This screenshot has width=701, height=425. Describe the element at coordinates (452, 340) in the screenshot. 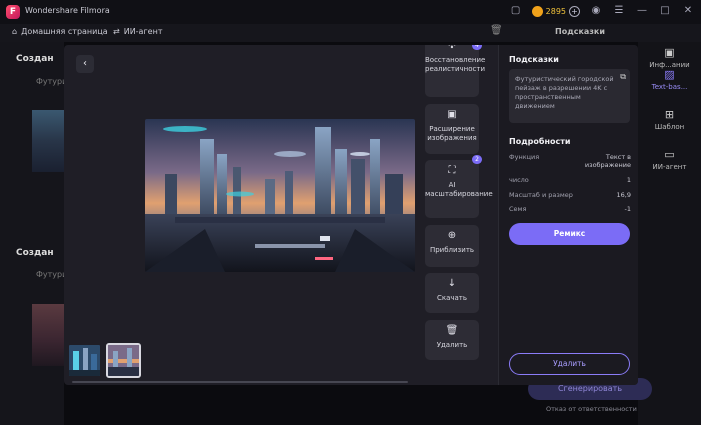

I see `delete-tool-button: 🗑 Удалить` at that location.